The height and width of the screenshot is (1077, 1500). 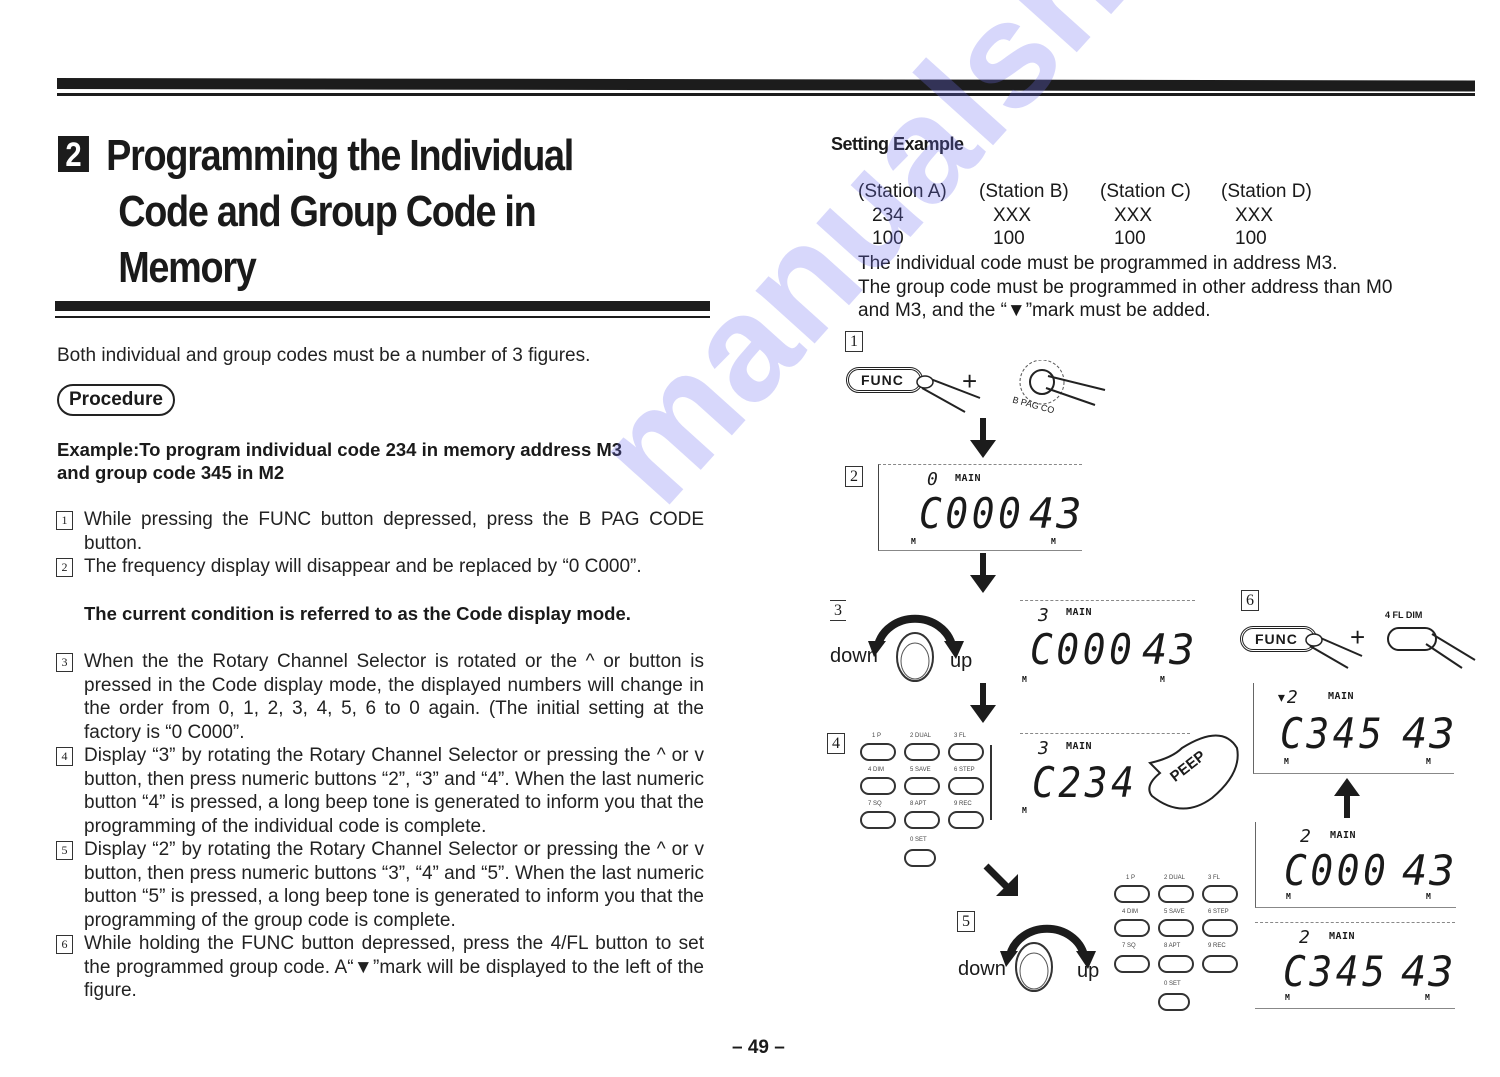 What do you see at coordinates (836, 743) in the screenshot?
I see `figure-step-4-label: 4` at bounding box center [836, 743].